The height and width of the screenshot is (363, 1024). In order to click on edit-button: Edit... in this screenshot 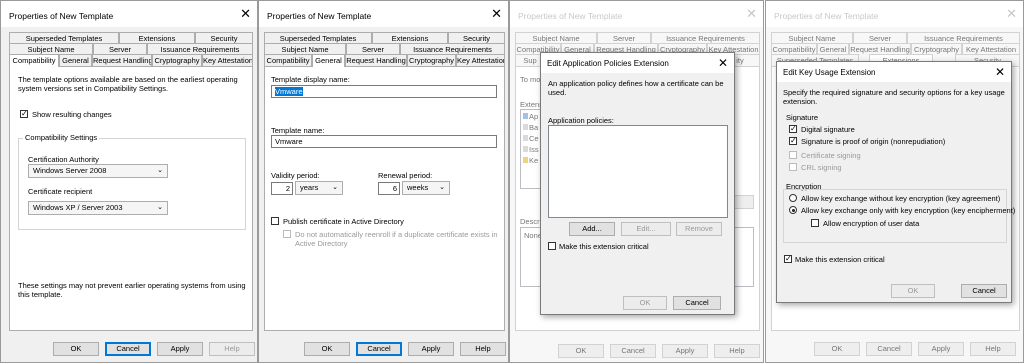, I will do `click(646, 229)`.